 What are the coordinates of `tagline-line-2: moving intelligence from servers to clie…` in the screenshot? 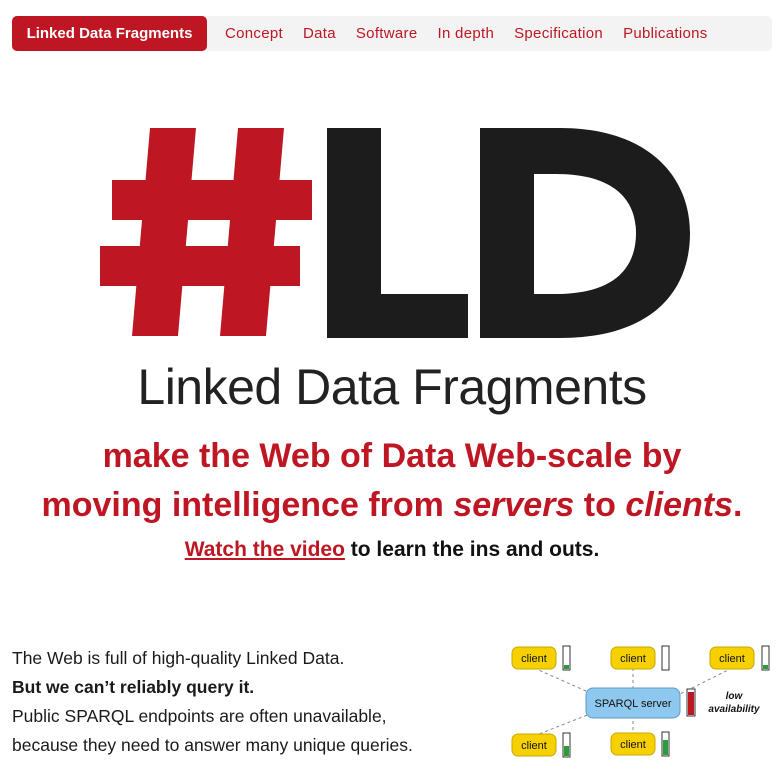 It's located at (392, 505).